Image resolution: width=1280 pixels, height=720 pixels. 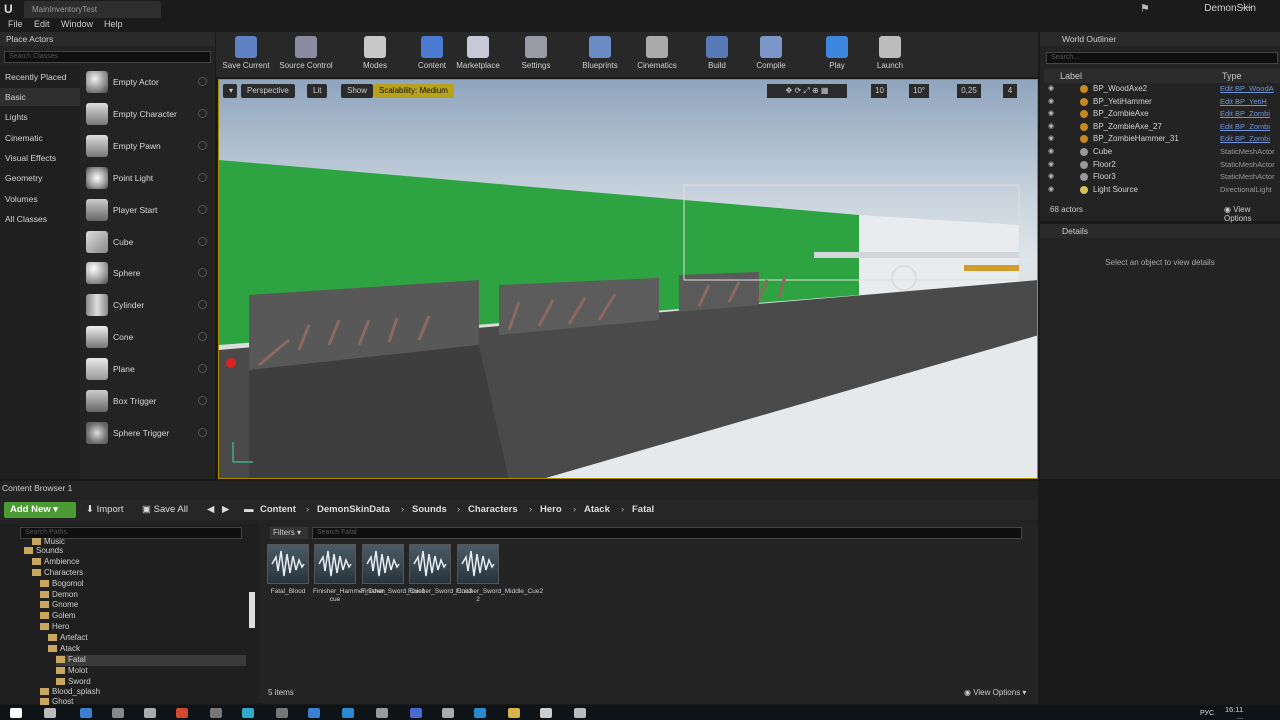 What do you see at coordinates (919, 91) in the screenshot?
I see `rotation-snap-value: 10°` at bounding box center [919, 91].